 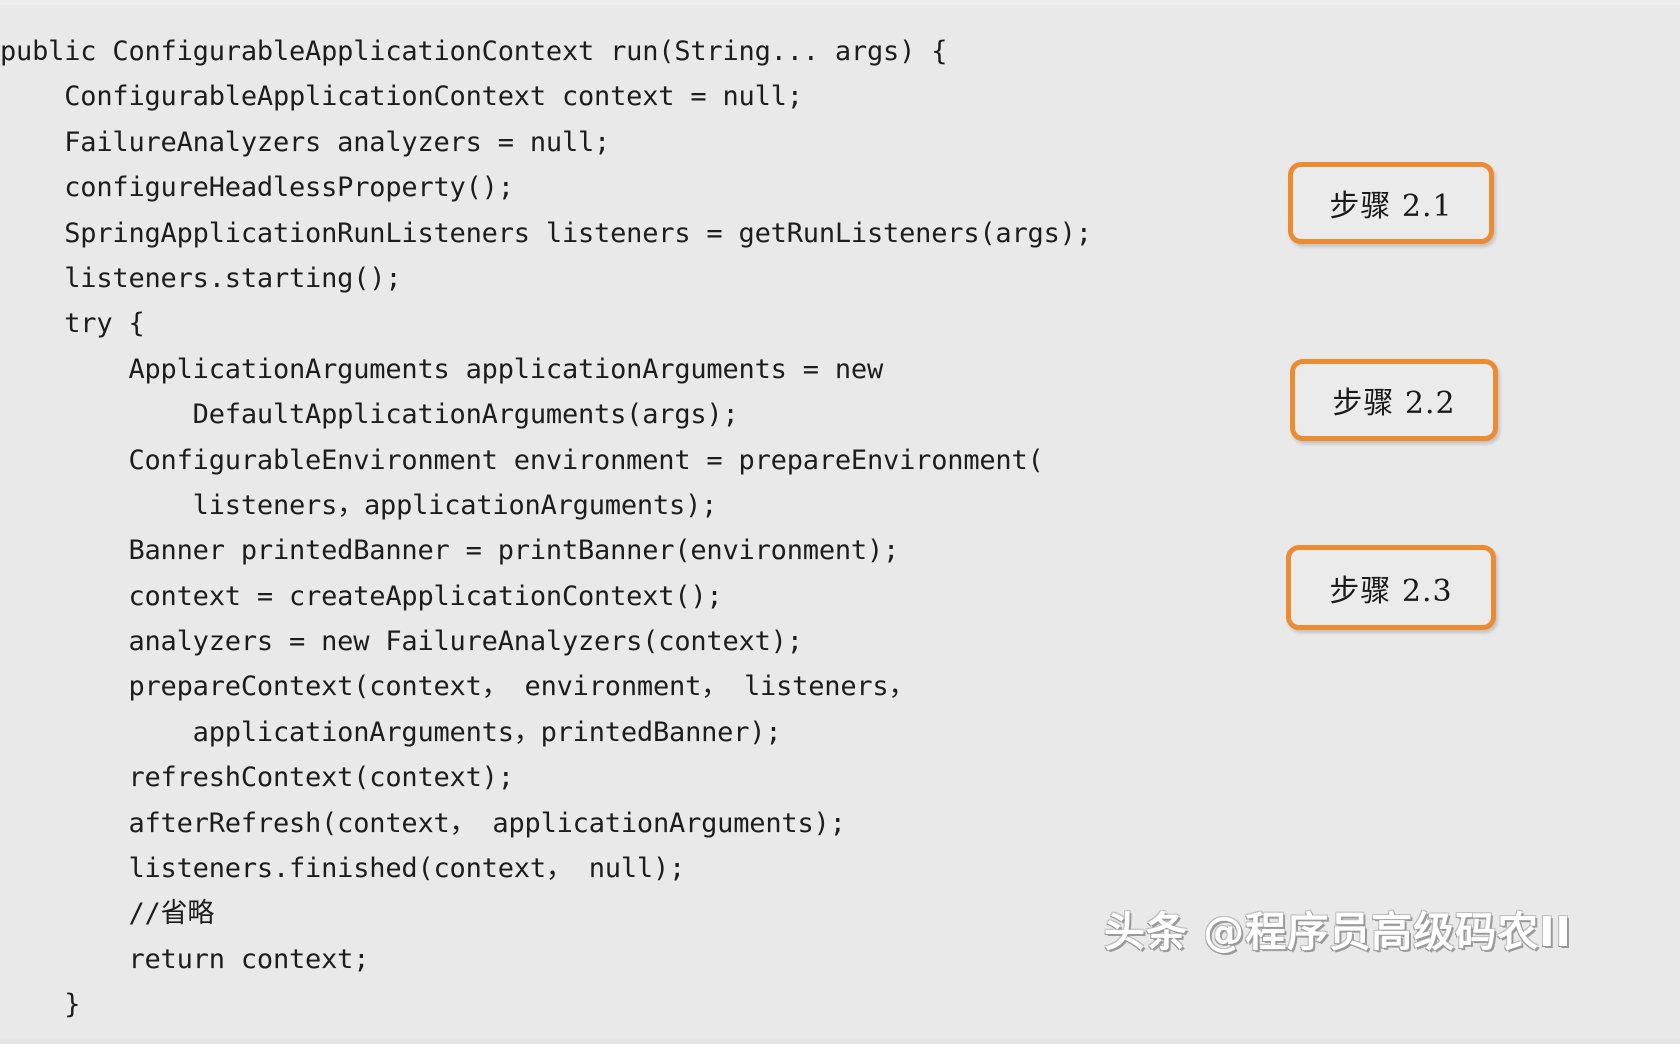 I want to click on step-callout-label: 步骤 2.1, so click(x=1391, y=206).